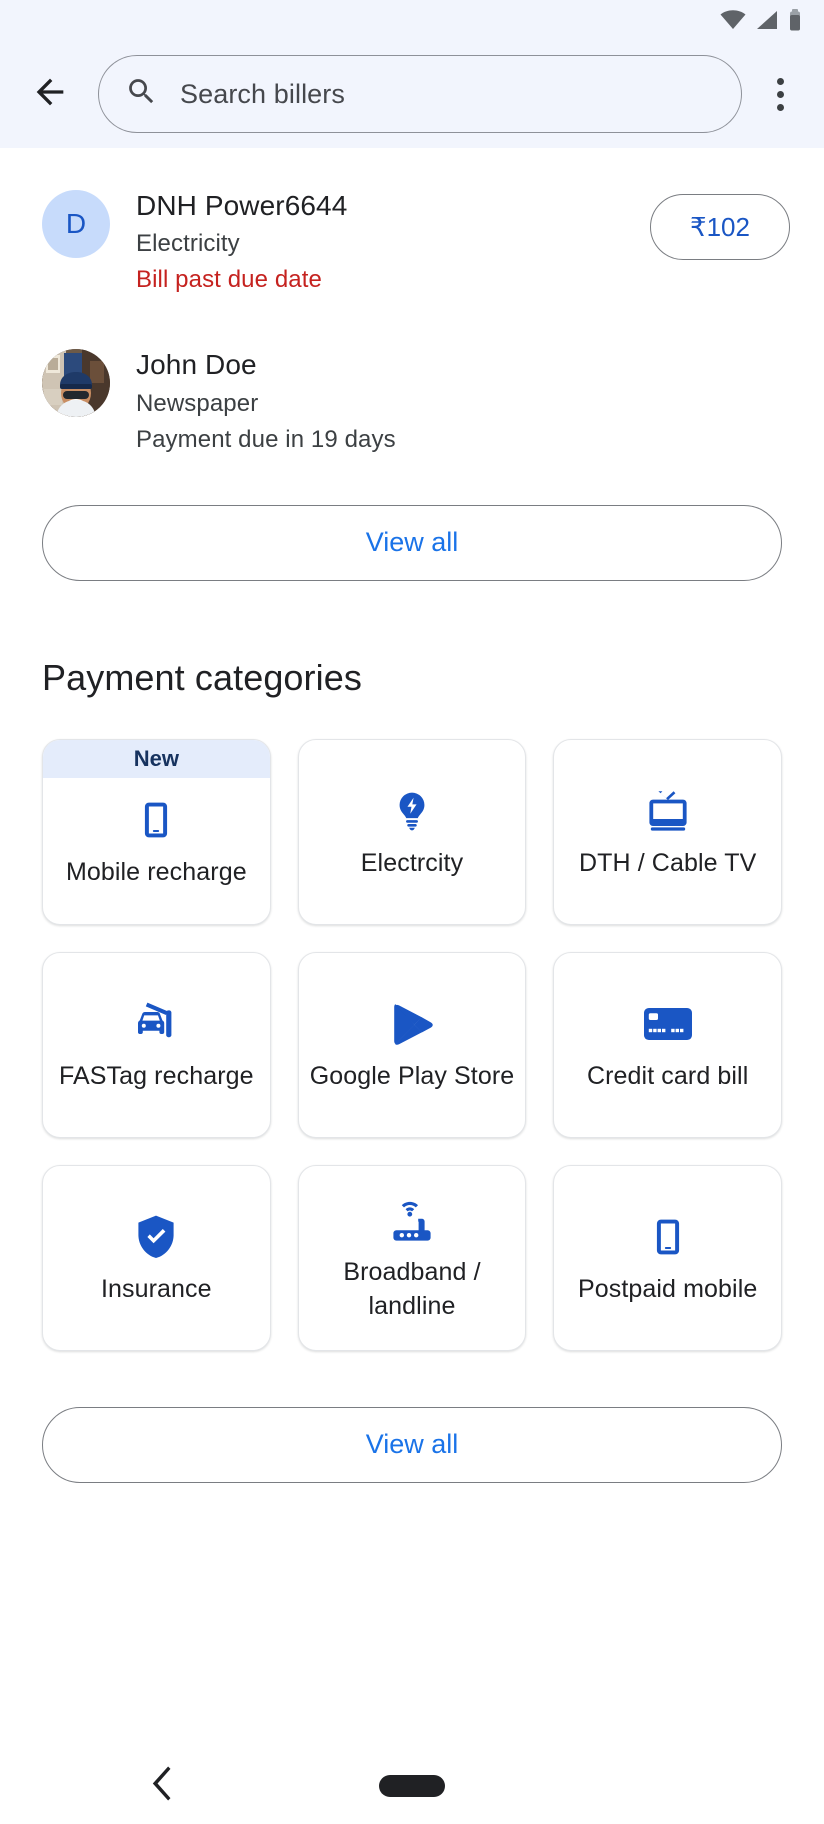 This screenshot has width=824, height=1824. Describe the element at coordinates (188, 244) in the screenshot. I see `biller-category: Electricity` at that location.